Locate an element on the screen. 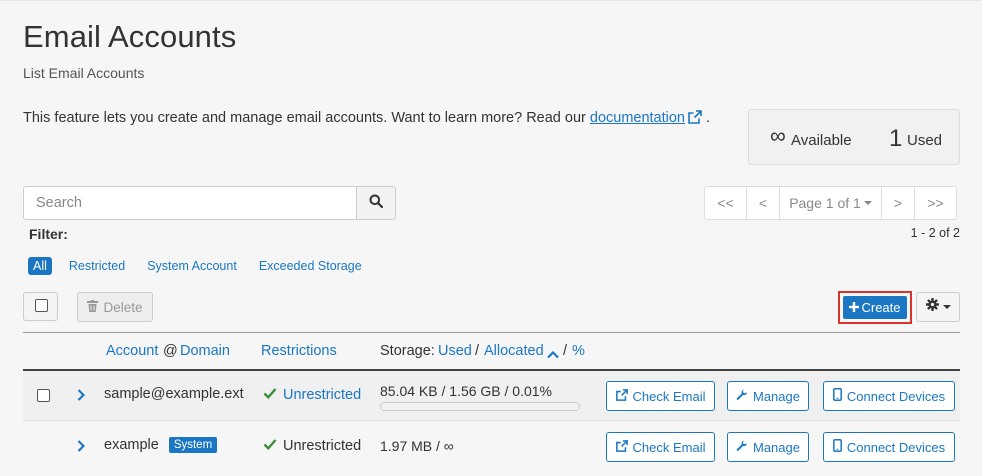  page-select: Page 1 of 1 is located at coordinates (830, 203).